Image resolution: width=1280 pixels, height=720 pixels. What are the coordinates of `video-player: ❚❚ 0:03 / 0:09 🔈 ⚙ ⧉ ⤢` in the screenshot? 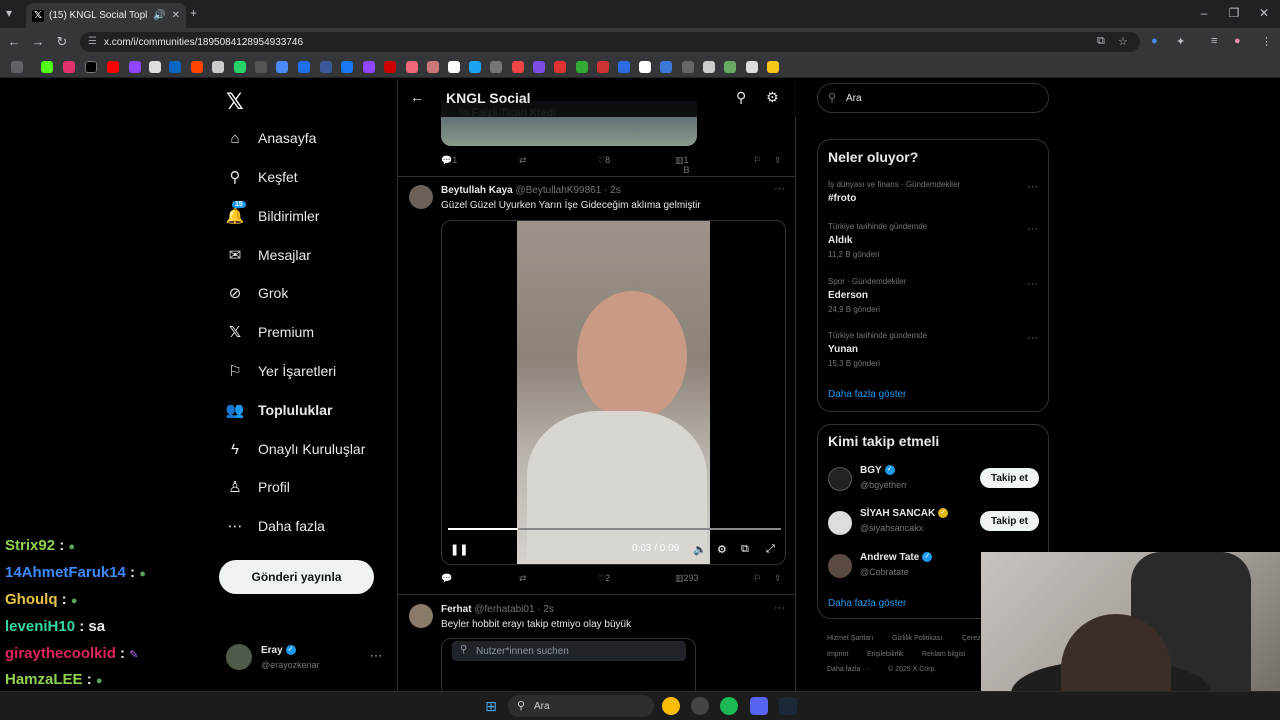 It's located at (613, 392).